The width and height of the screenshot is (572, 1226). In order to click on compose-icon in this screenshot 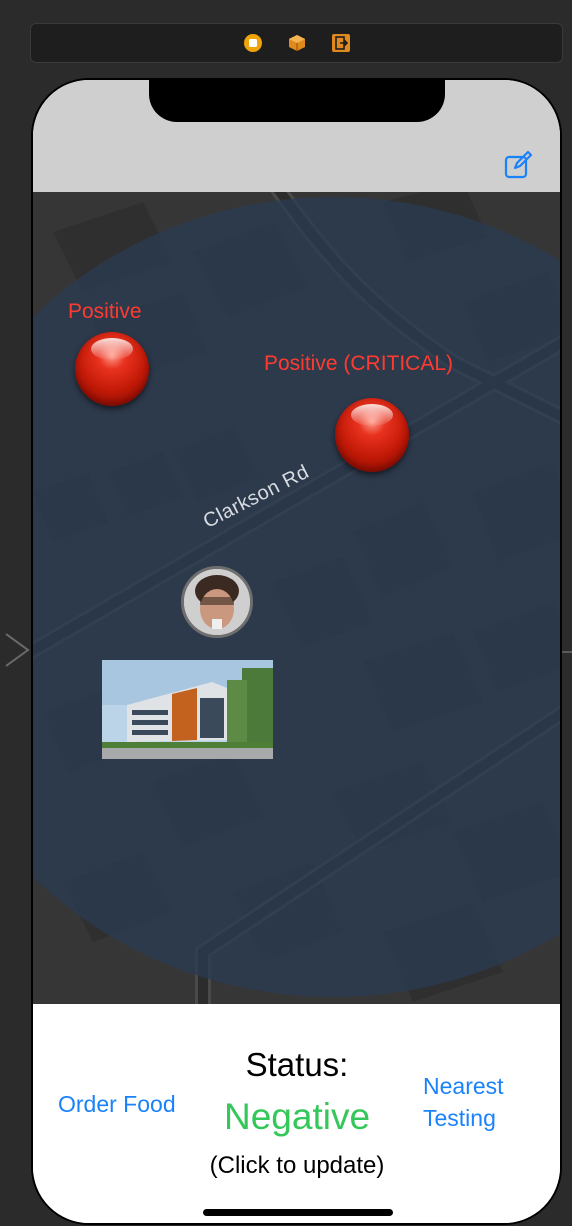, I will do `click(518, 165)`.